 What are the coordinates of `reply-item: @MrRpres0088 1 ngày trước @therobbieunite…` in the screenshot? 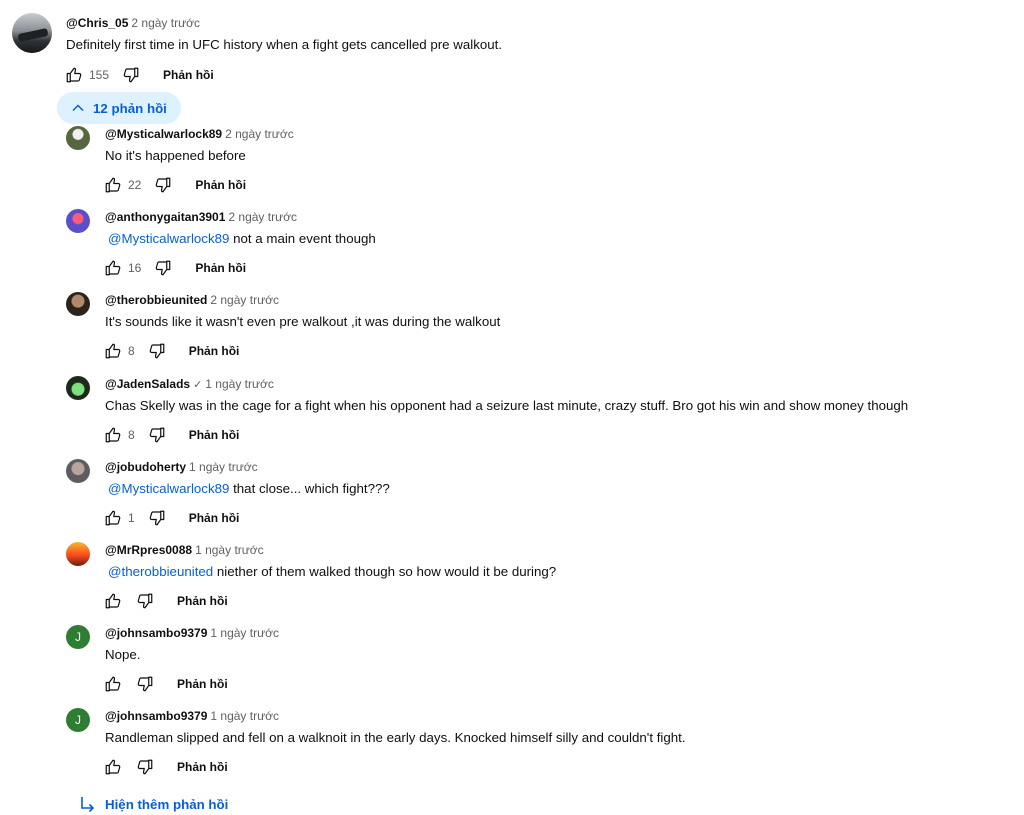 It's located at (536, 582).